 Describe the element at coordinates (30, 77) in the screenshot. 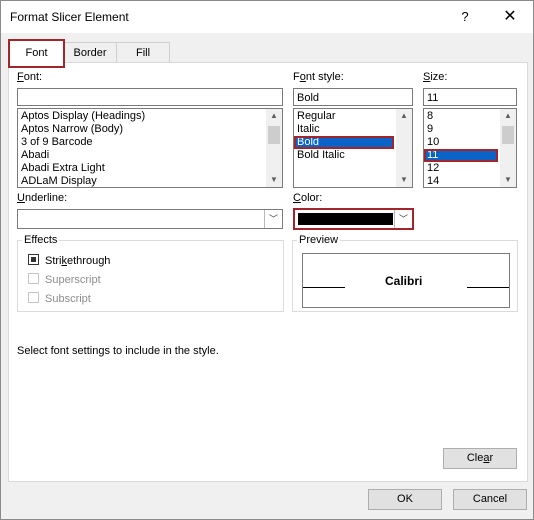

I see `font-label: Font:` at that location.